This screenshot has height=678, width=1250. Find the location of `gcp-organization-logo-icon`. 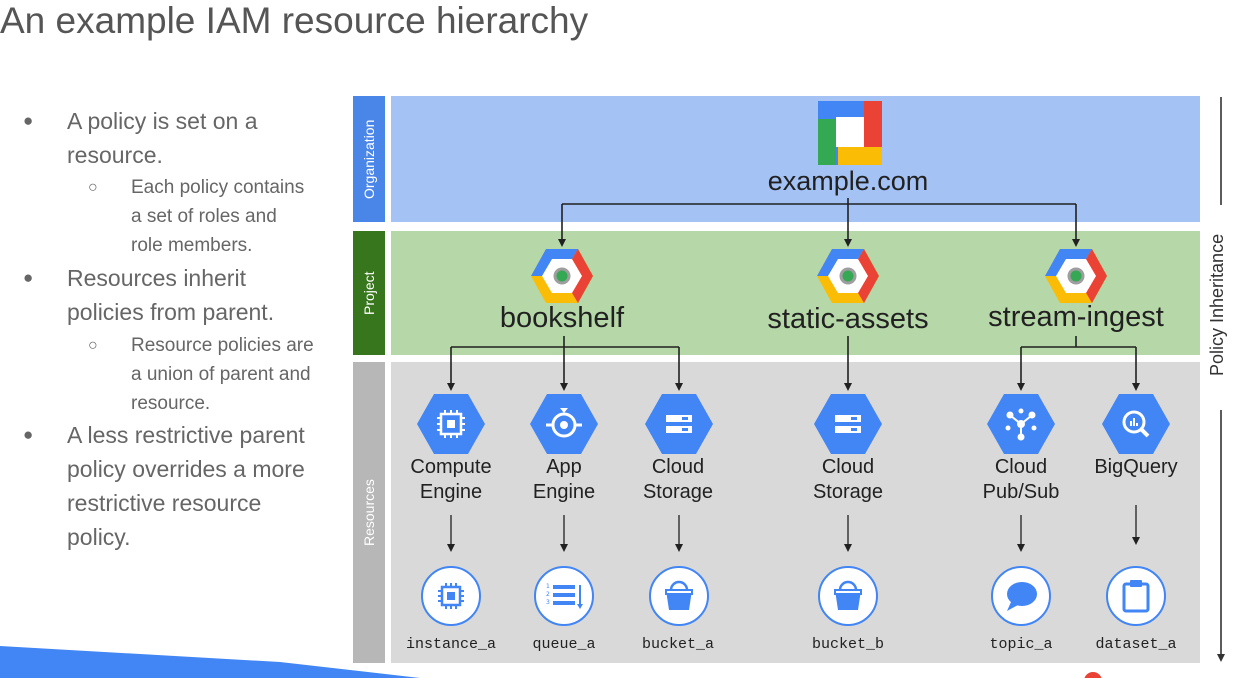

gcp-organization-logo-icon is located at coordinates (850, 133).